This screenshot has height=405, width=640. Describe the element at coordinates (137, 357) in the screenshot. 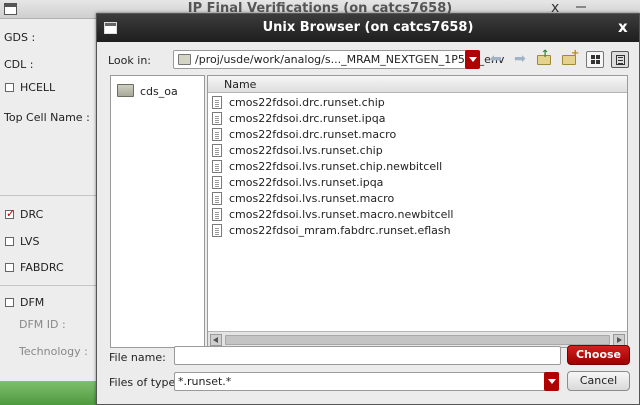

I see `file-name-label: File name:` at that location.